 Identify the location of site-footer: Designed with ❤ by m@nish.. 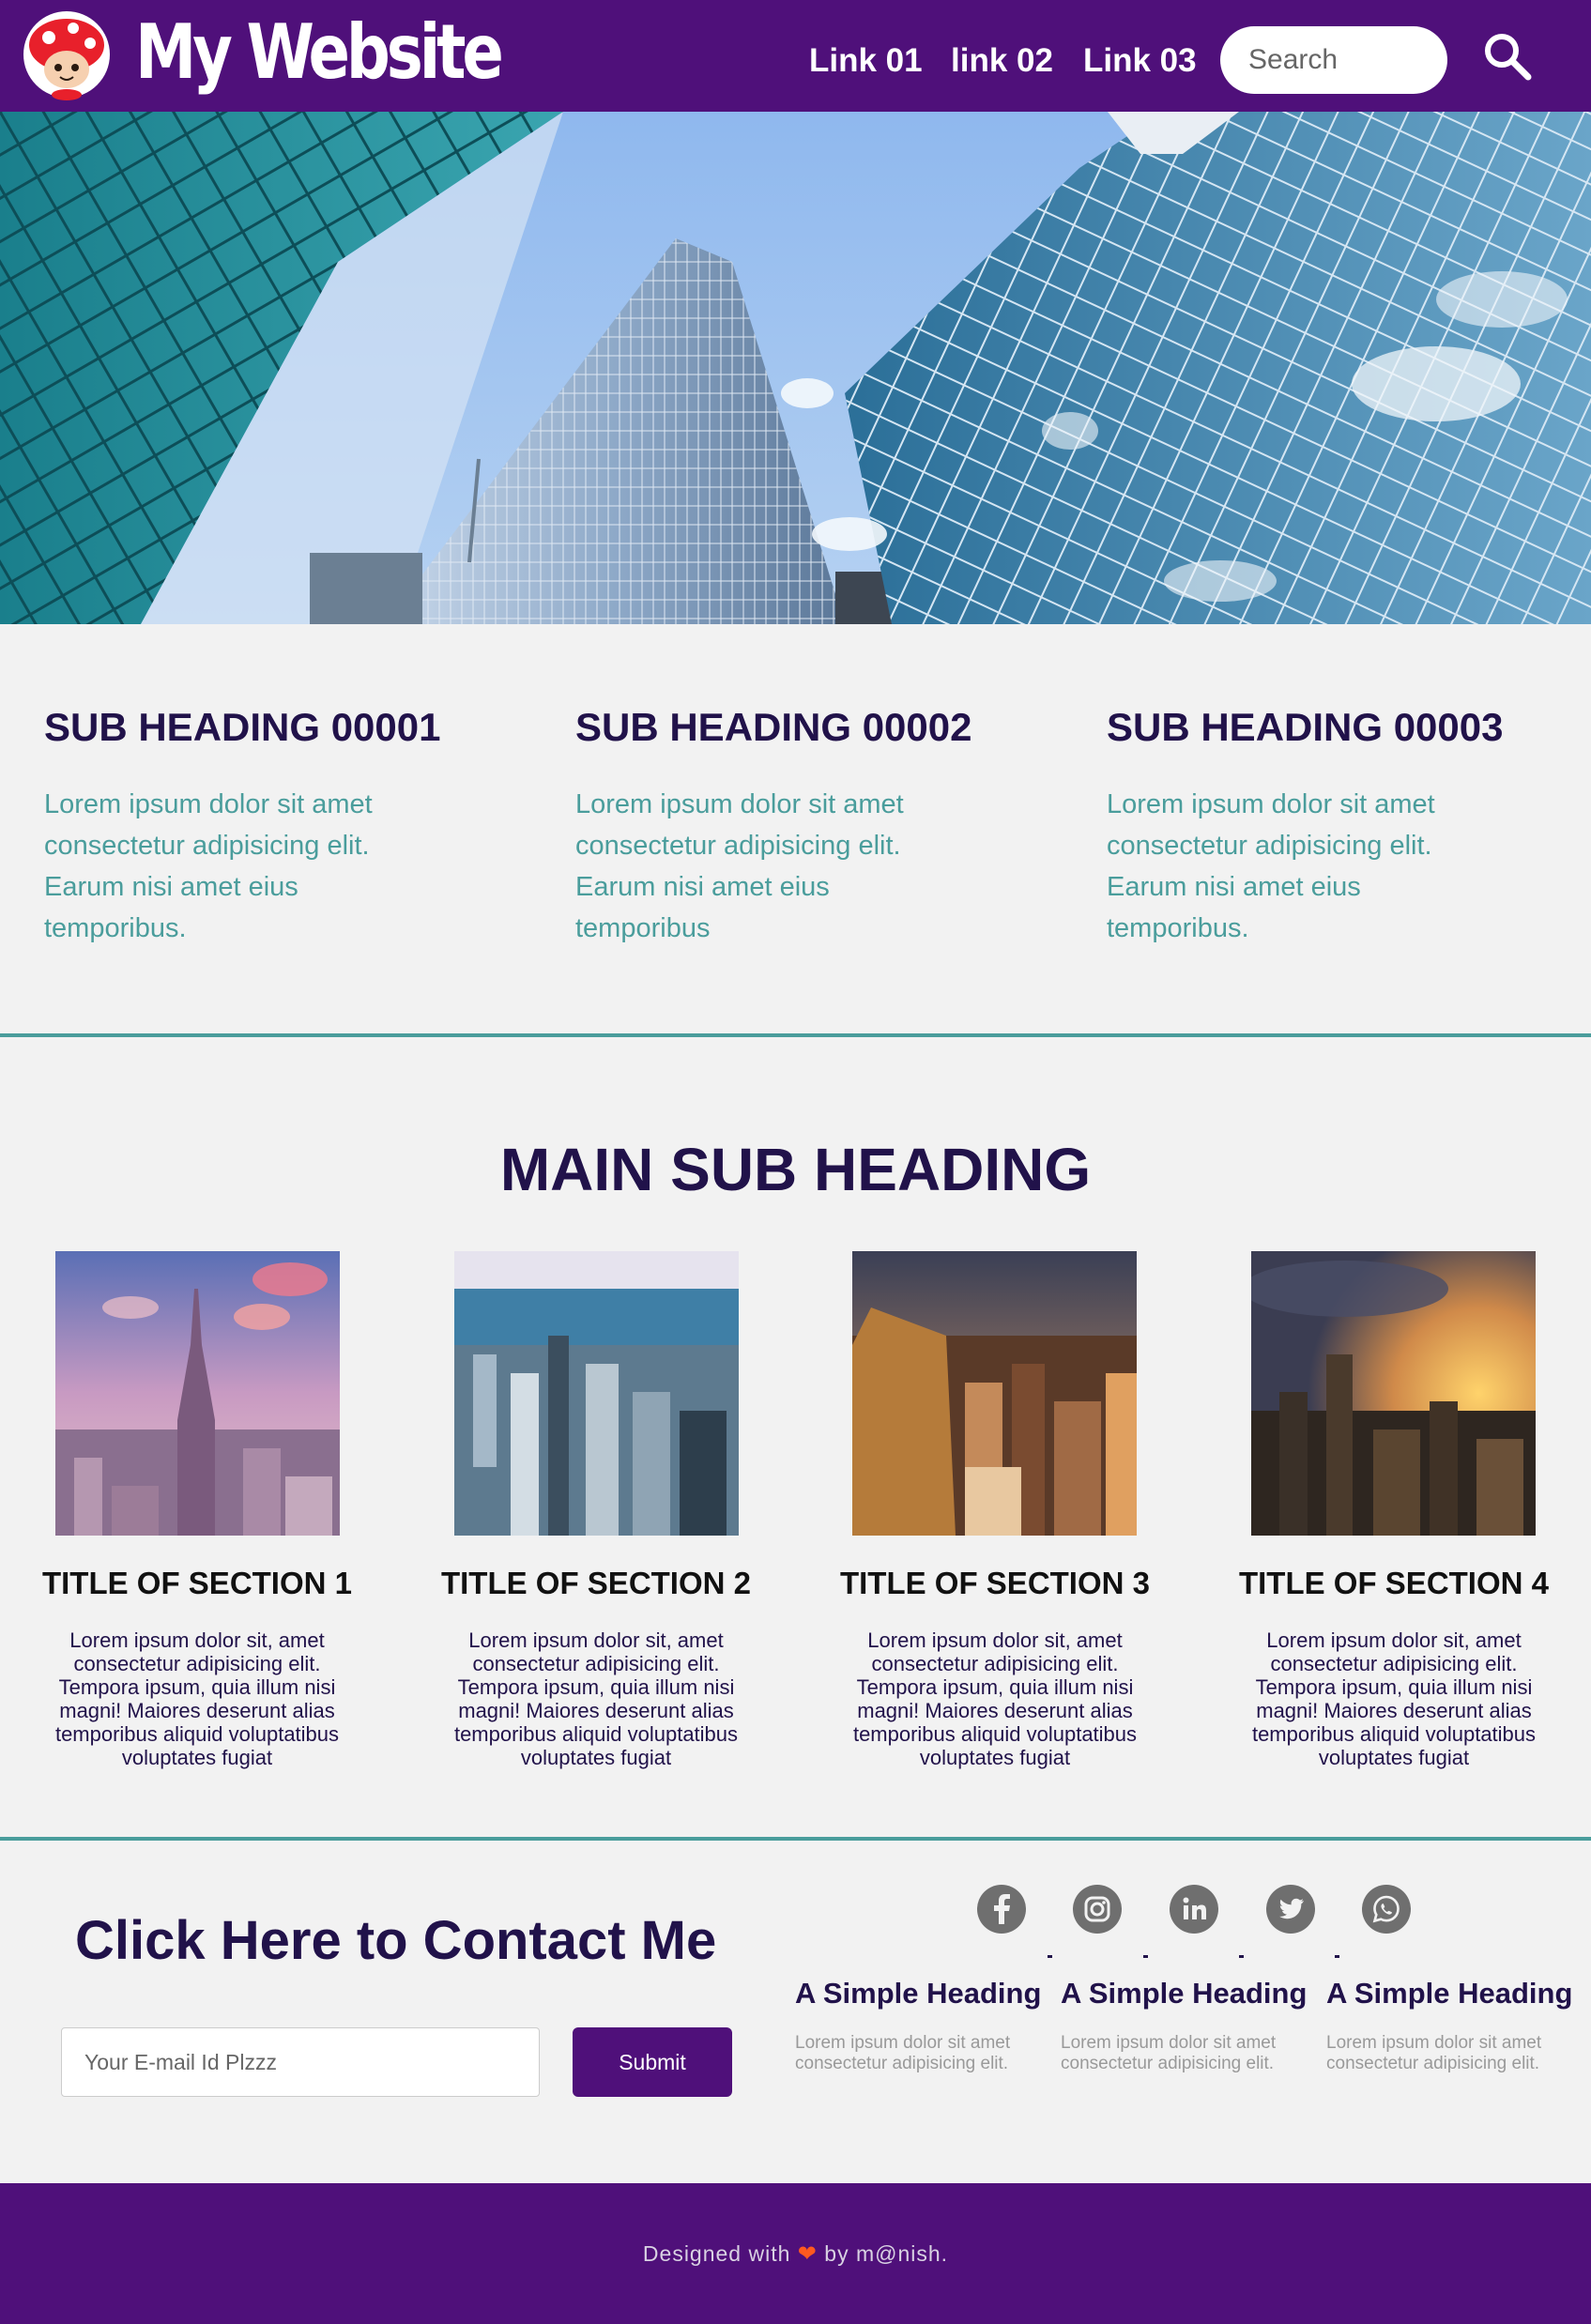
(795, 2253).